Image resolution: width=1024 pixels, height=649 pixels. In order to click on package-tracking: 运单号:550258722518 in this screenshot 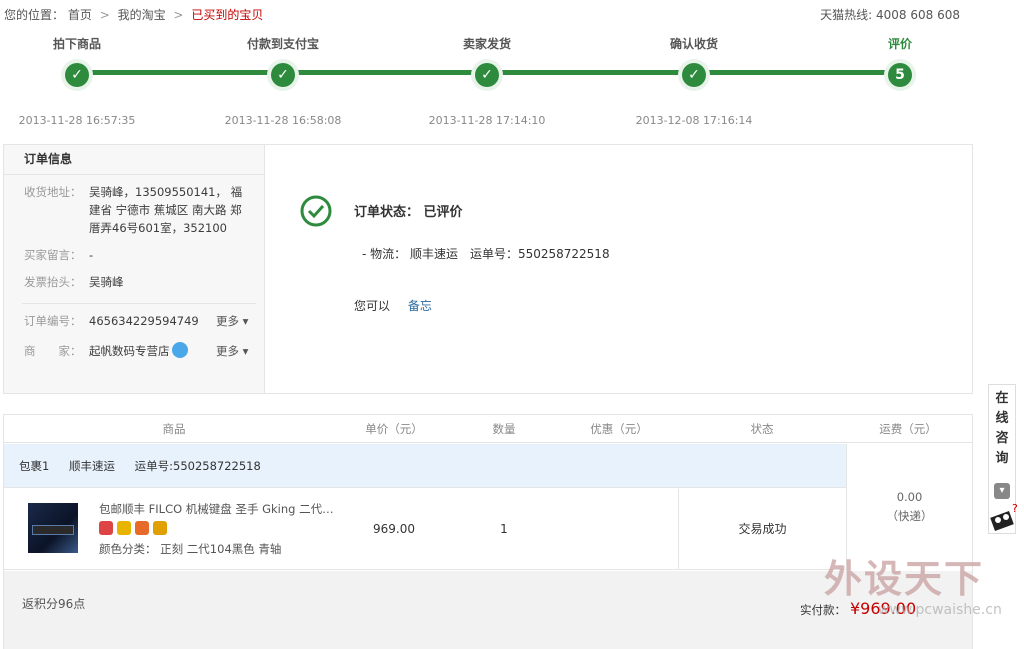, I will do `click(197, 466)`.